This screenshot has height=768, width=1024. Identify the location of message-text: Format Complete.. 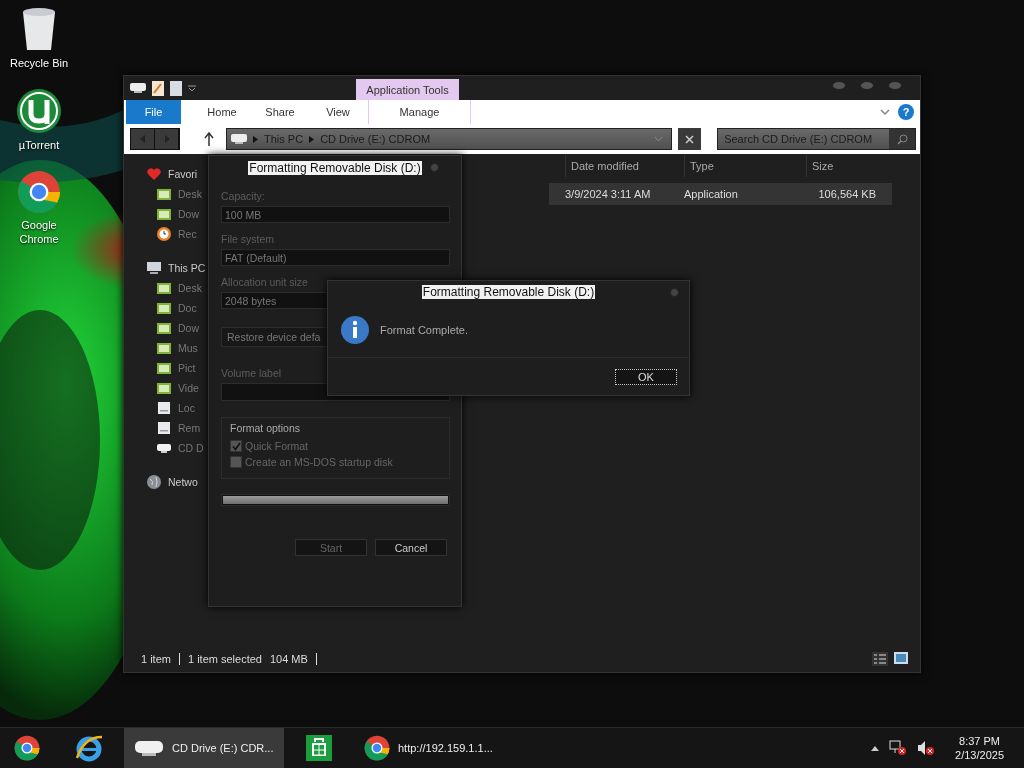
(424, 330).